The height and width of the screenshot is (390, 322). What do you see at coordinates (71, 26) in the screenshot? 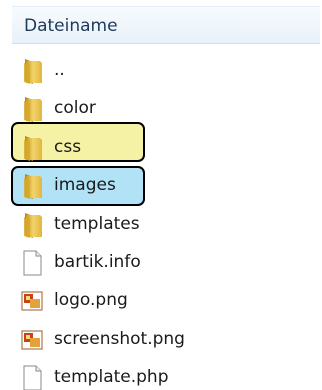
I see `column-header-label: Dateiname` at bounding box center [71, 26].